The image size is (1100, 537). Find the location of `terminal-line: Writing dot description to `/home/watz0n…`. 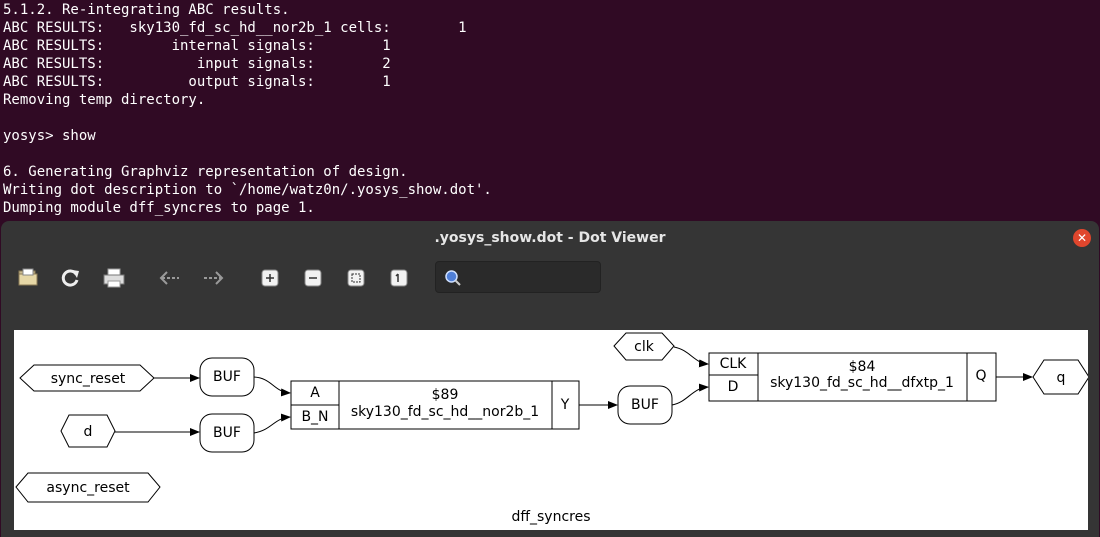

terminal-line: Writing dot description to `/home/watz0n… is located at coordinates (247, 190).